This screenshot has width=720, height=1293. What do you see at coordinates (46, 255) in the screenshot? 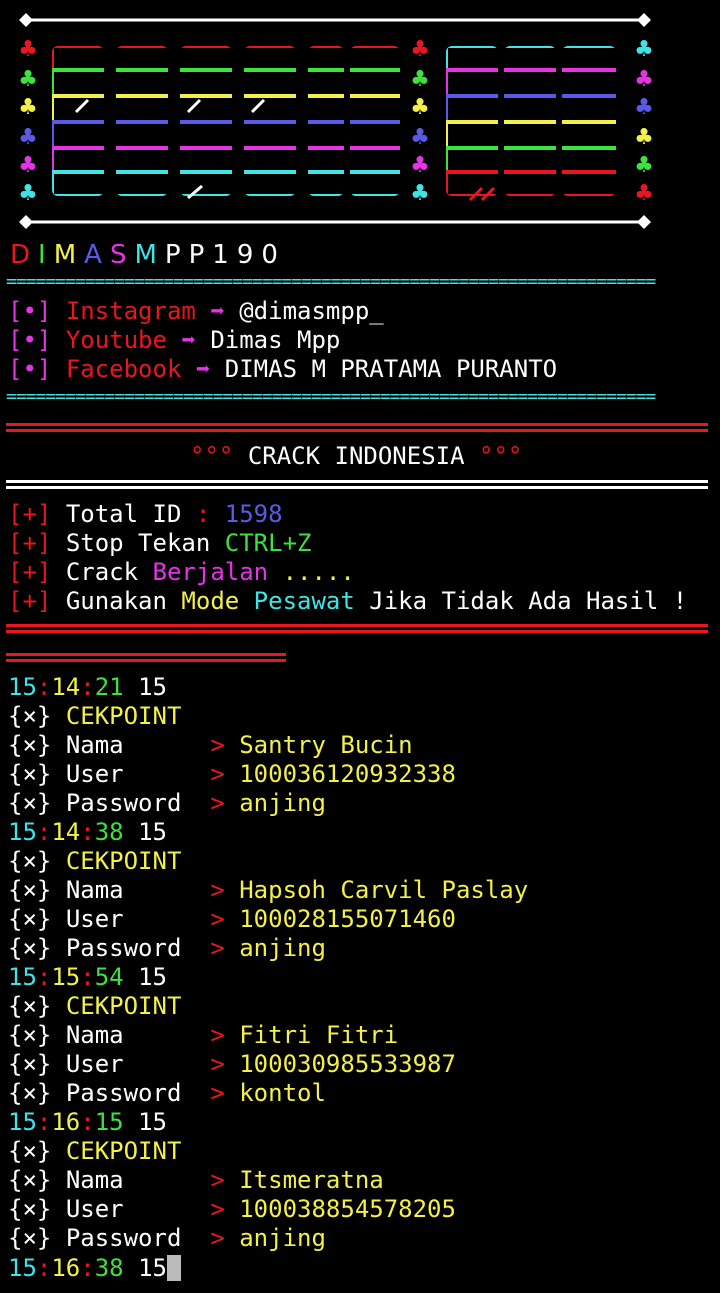
I see `author-letter: I` at bounding box center [46, 255].